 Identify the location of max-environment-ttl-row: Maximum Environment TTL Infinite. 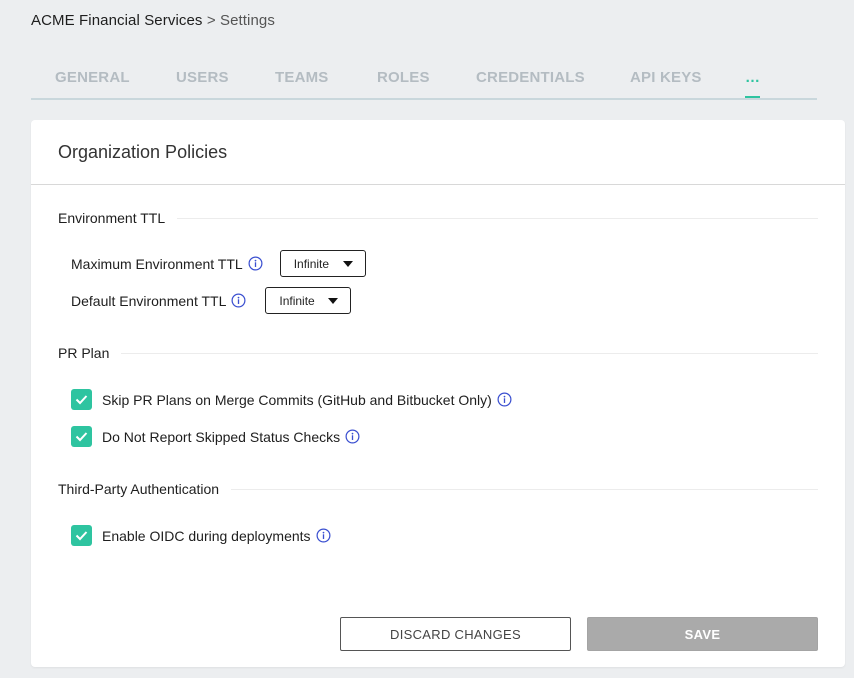
(218, 263).